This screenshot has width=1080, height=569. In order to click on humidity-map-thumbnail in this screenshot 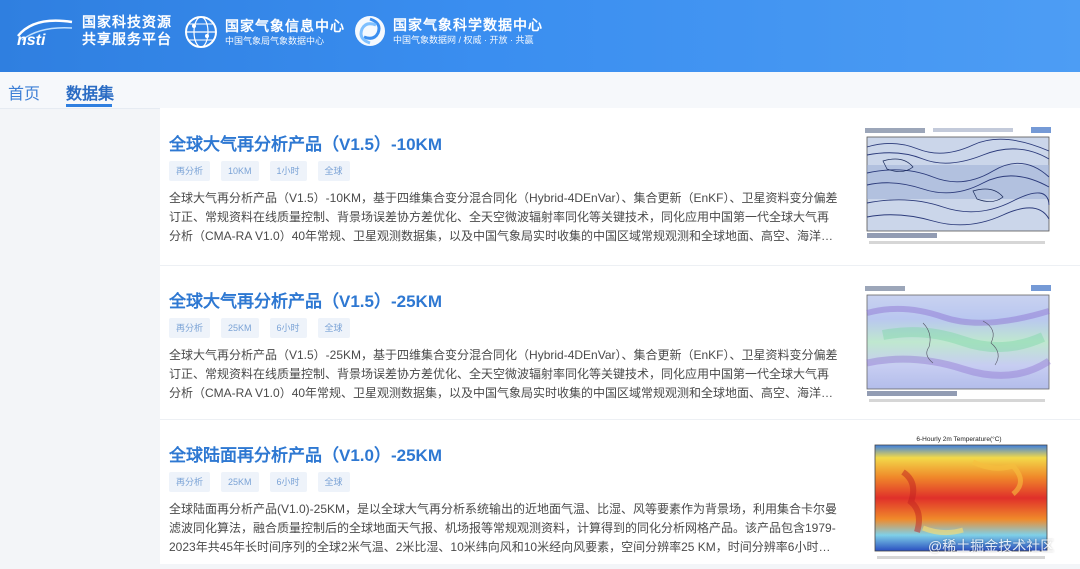, I will do `click(959, 346)`.